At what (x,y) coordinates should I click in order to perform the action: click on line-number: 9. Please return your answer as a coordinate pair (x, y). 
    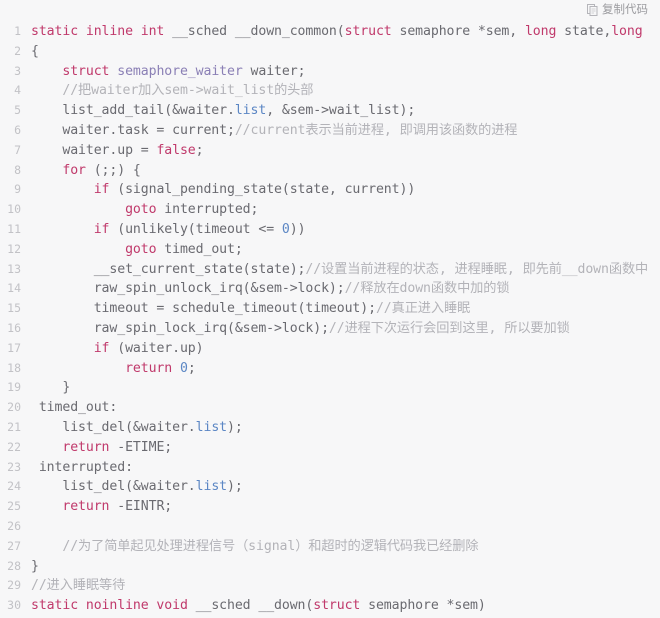
    Looking at the image, I should click on (17, 189).